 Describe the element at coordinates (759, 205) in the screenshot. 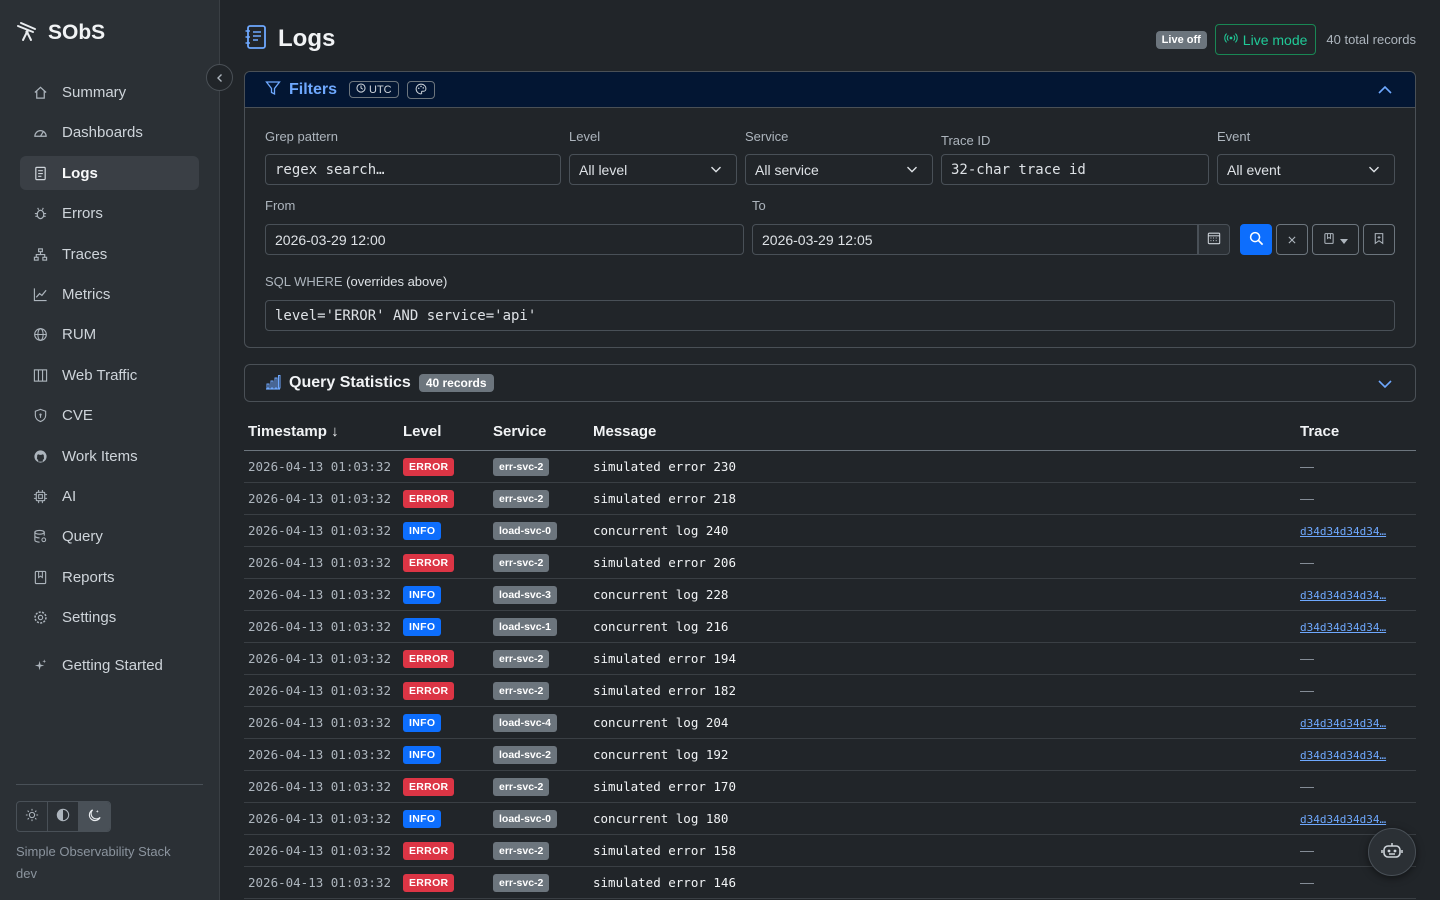

I see `to-label: To` at that location.